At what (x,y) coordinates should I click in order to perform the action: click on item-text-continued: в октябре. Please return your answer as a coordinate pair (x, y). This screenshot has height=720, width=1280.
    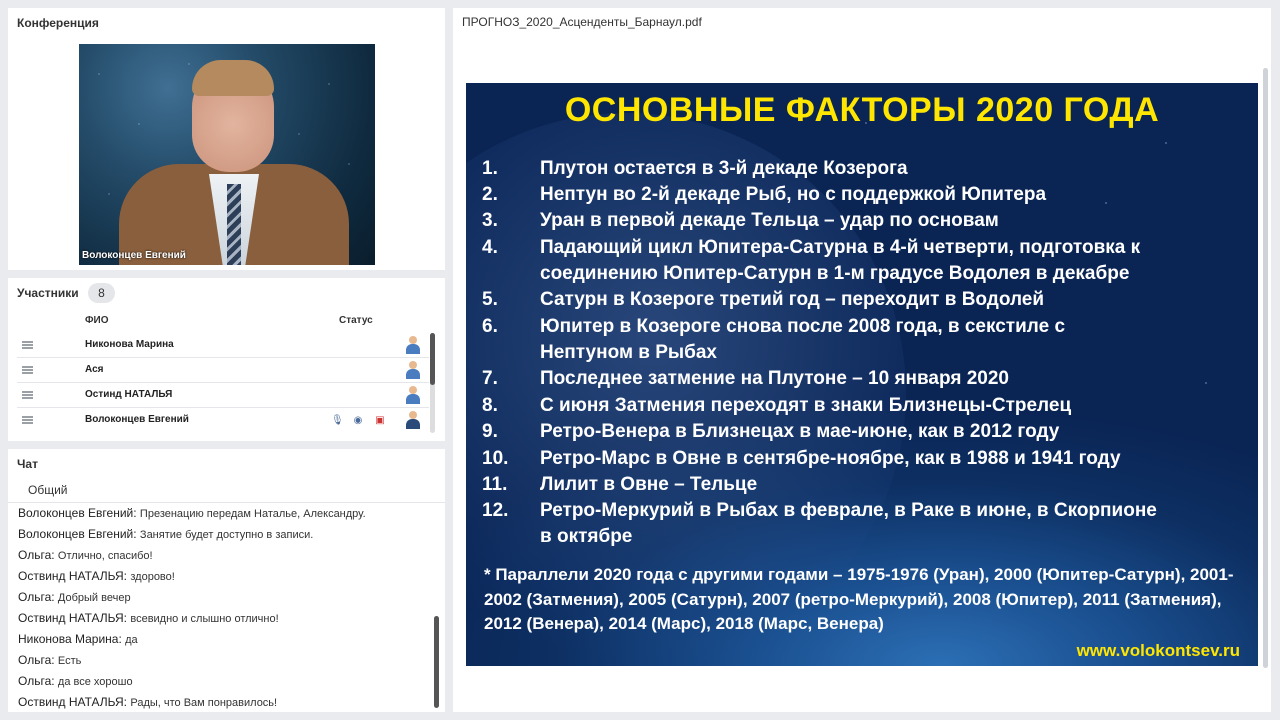
    Looking at the image, I should click on (586, 536).